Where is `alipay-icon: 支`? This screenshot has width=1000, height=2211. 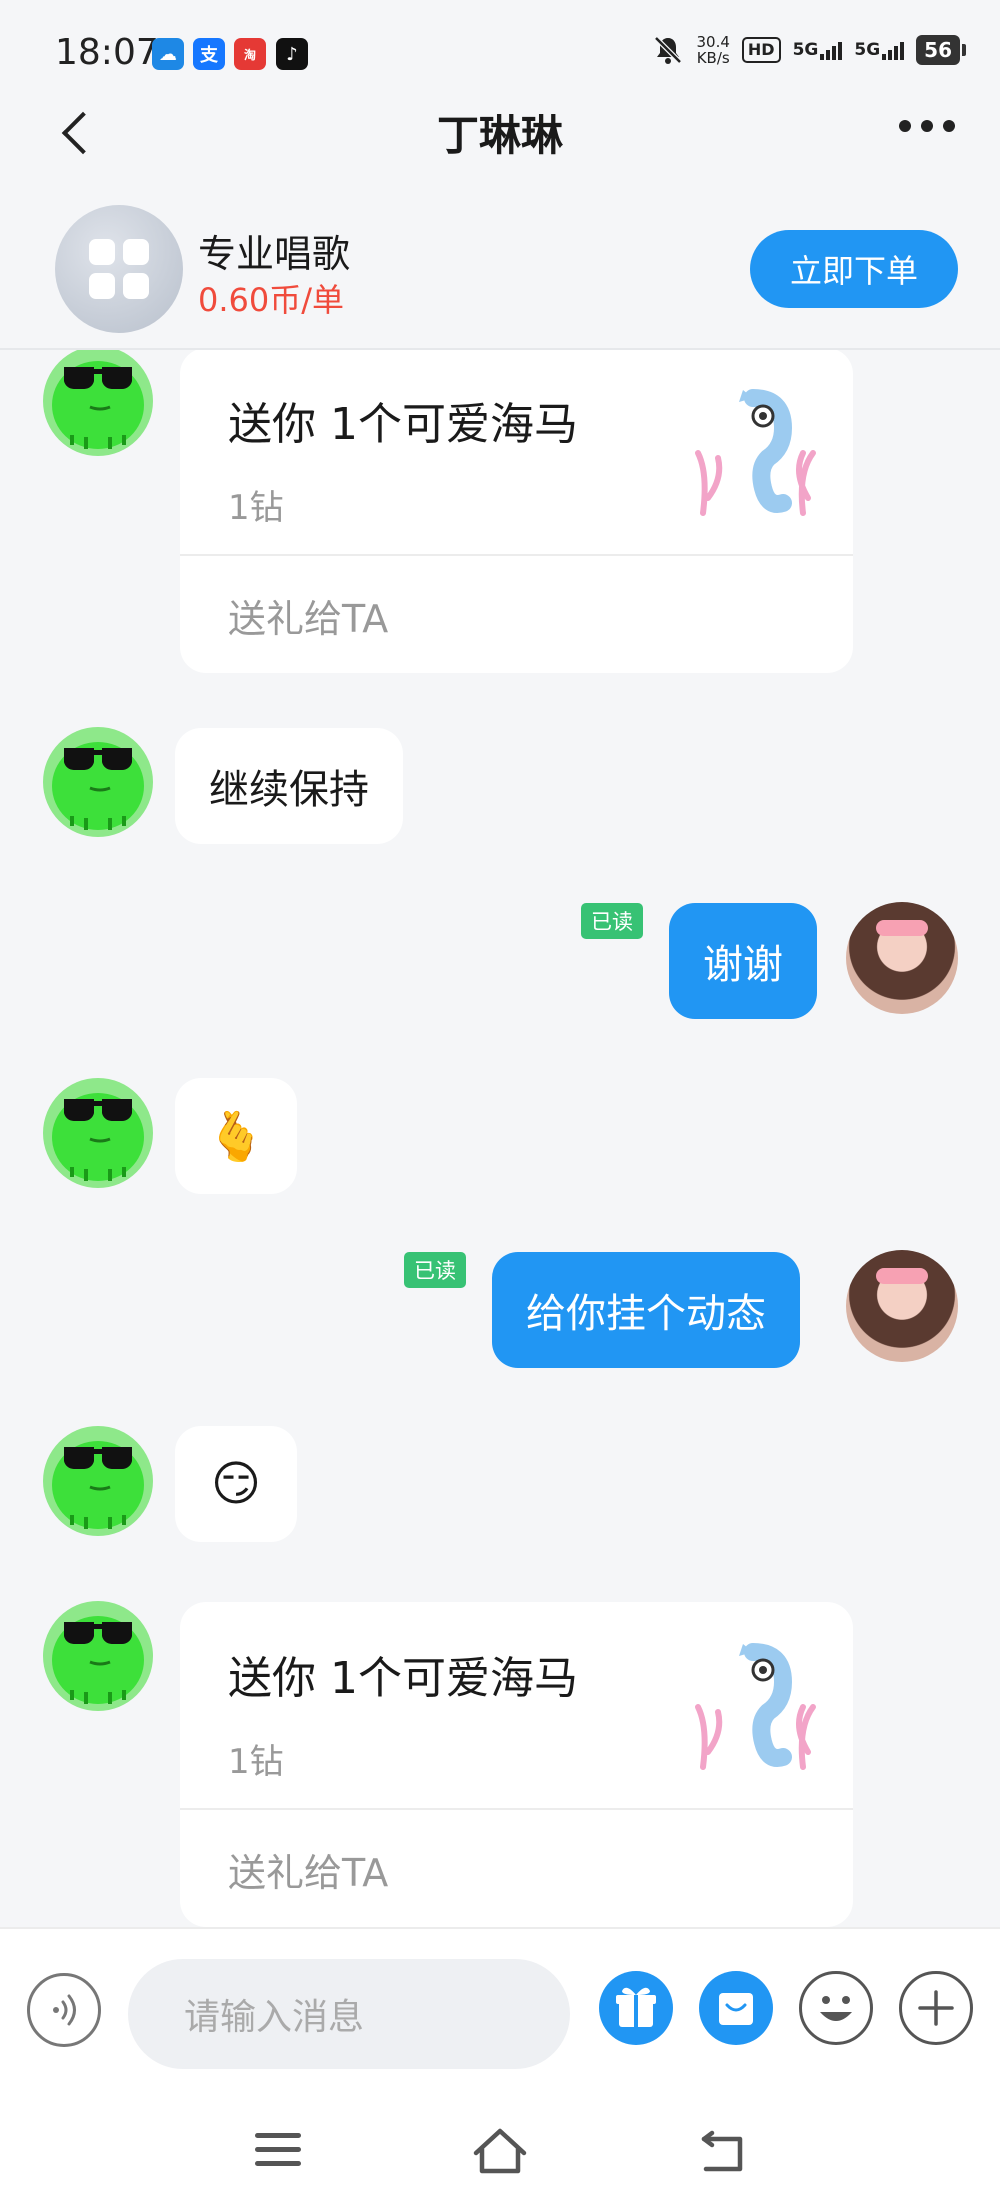 alipay-icon: 支 is located at coordinates (209, 54).